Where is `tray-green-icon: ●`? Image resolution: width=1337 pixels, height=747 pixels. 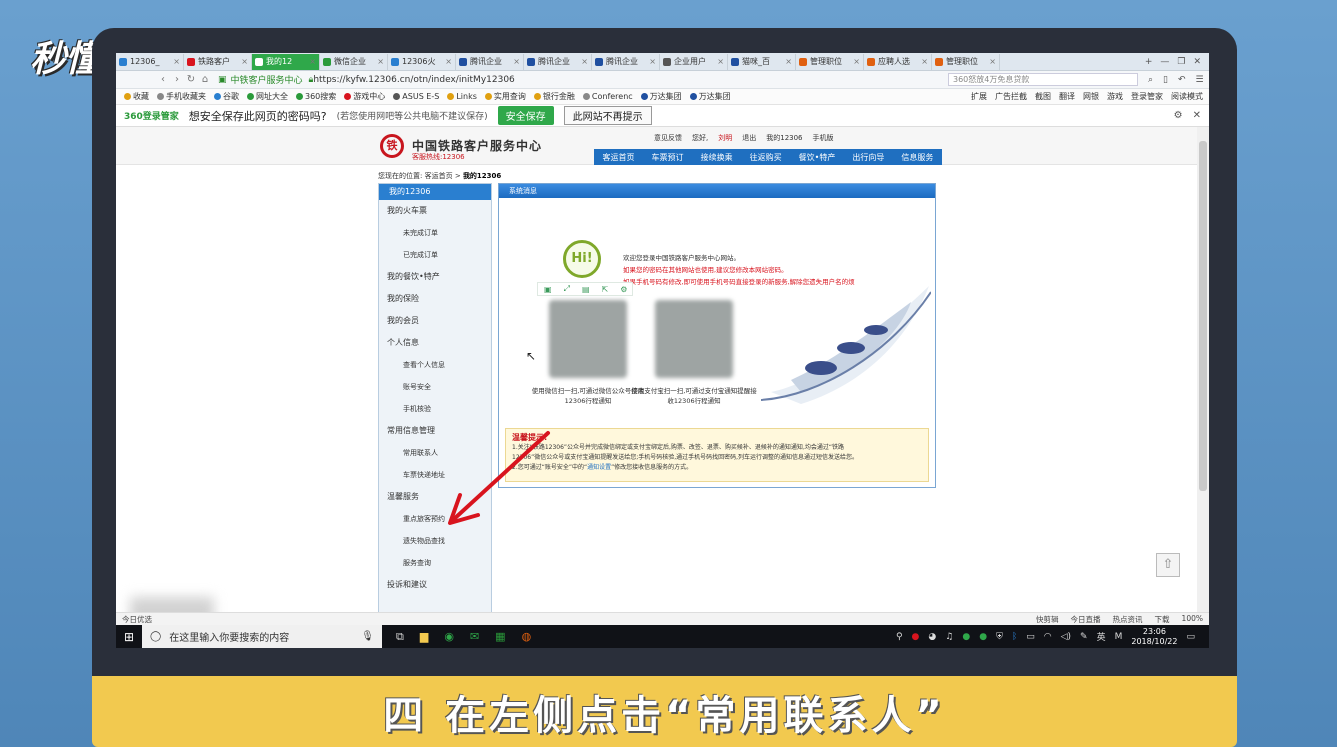 tray-green-icon: ● is located at coordinates (983, 637).